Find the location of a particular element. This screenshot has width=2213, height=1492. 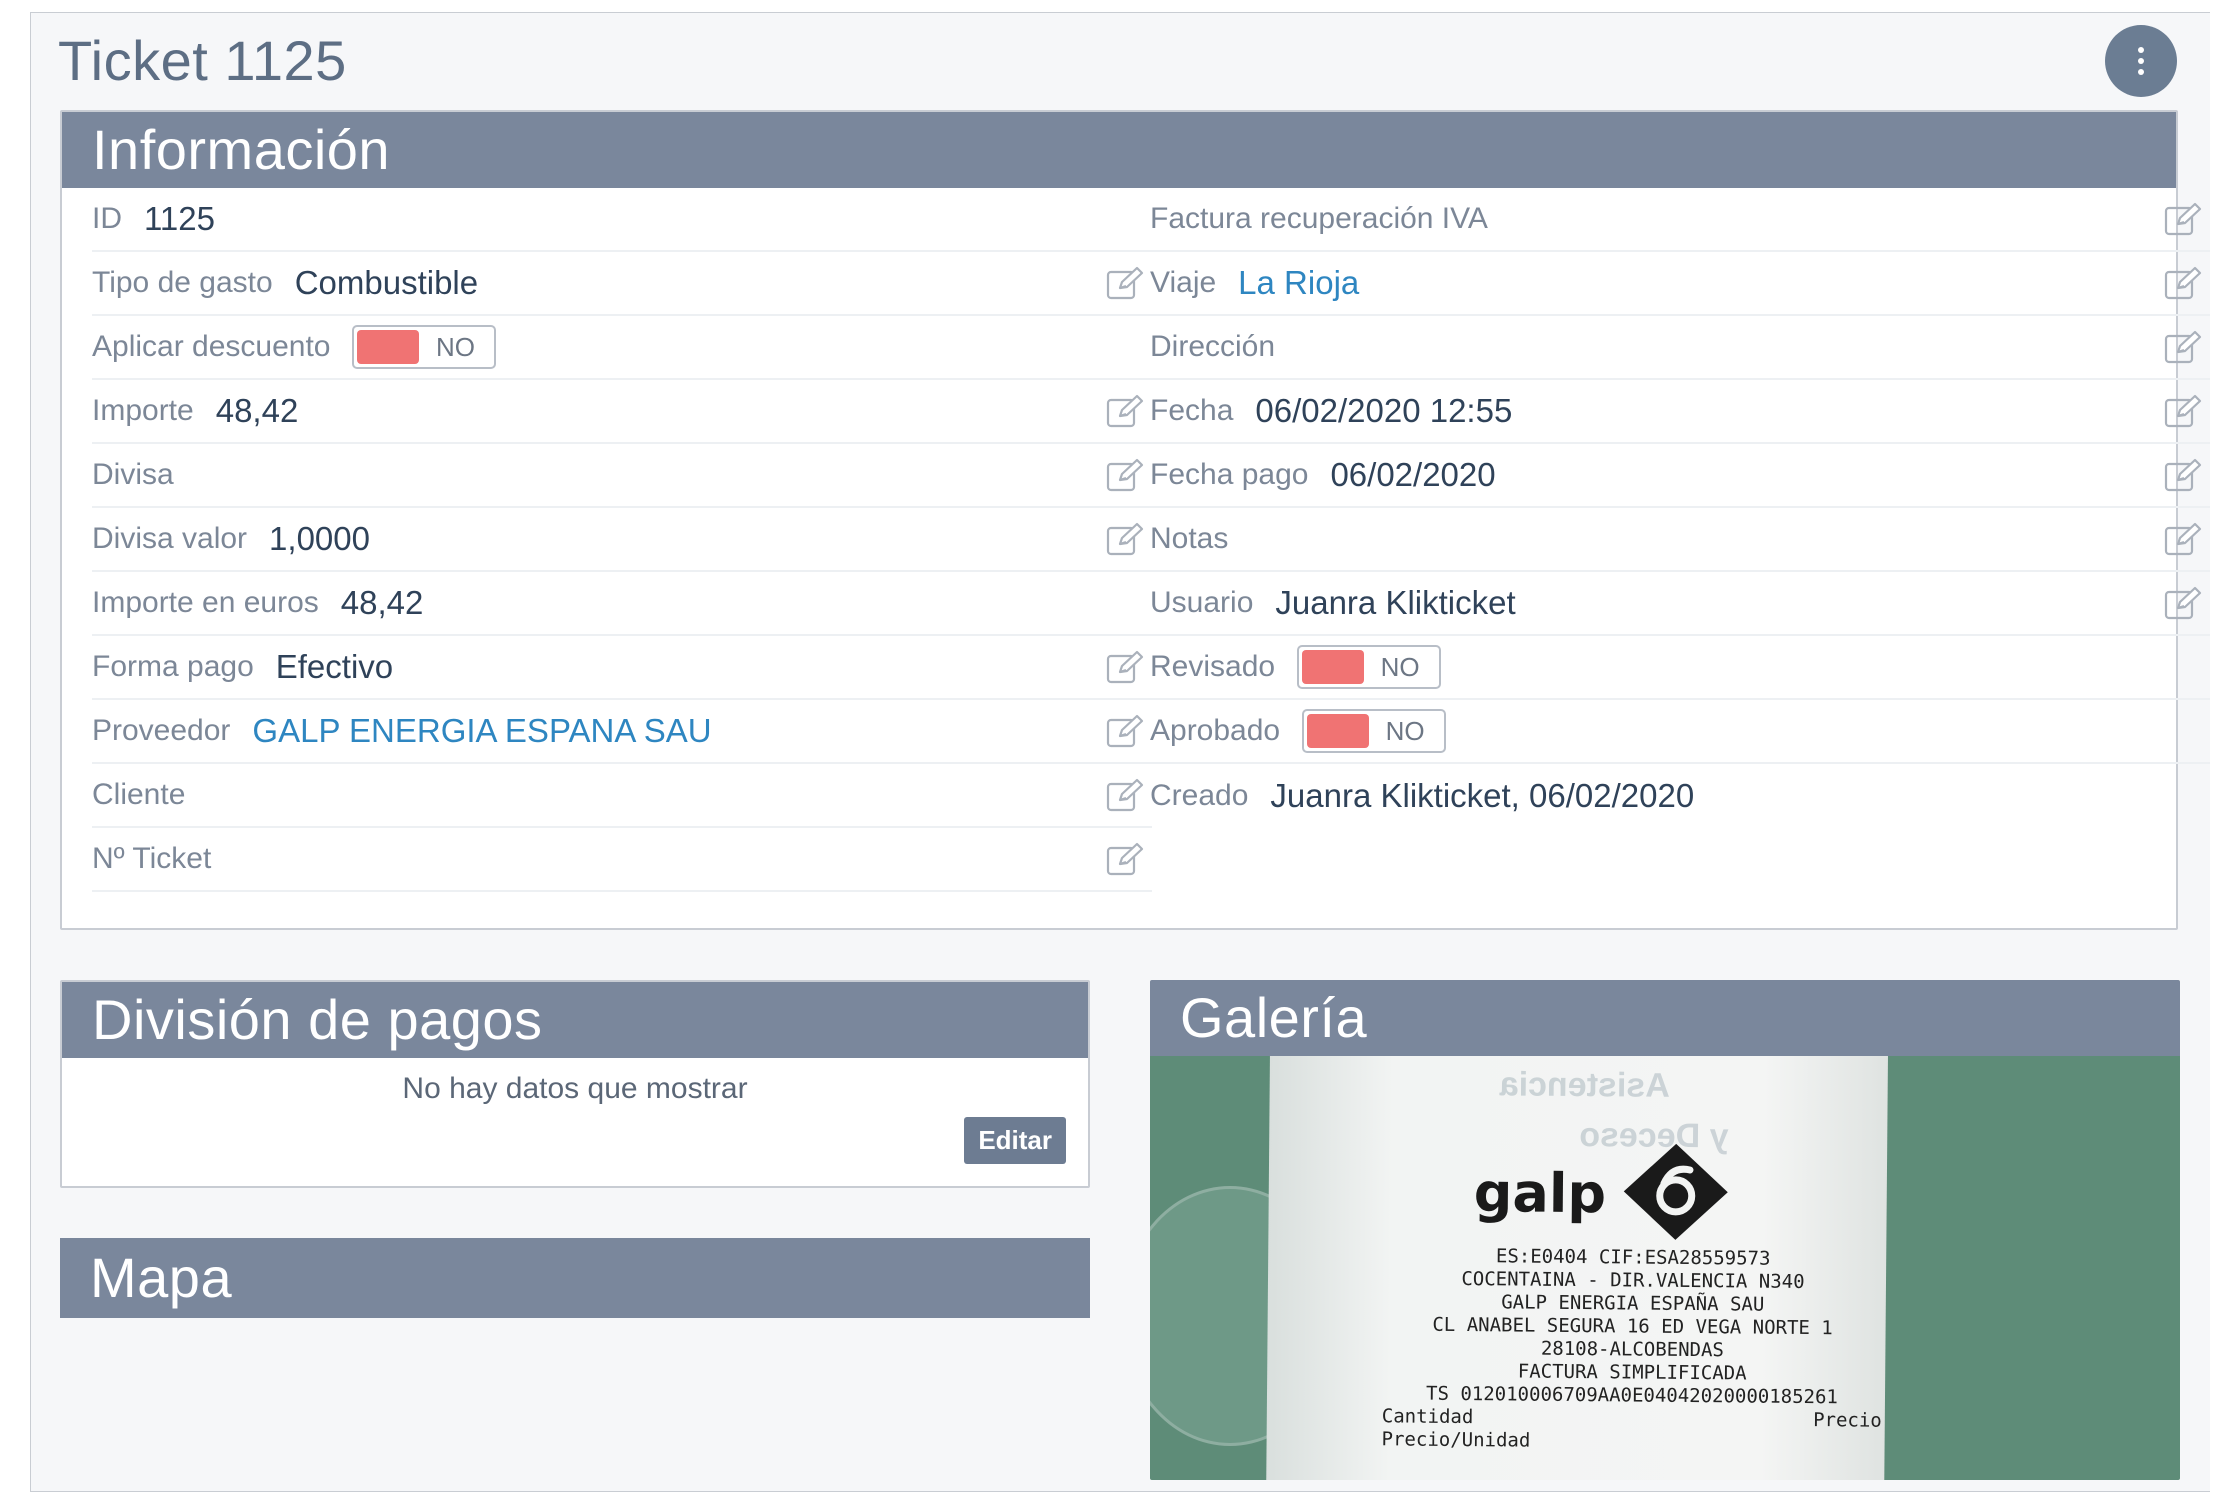

field-label: Divisa is located at coordinates (133, 474).